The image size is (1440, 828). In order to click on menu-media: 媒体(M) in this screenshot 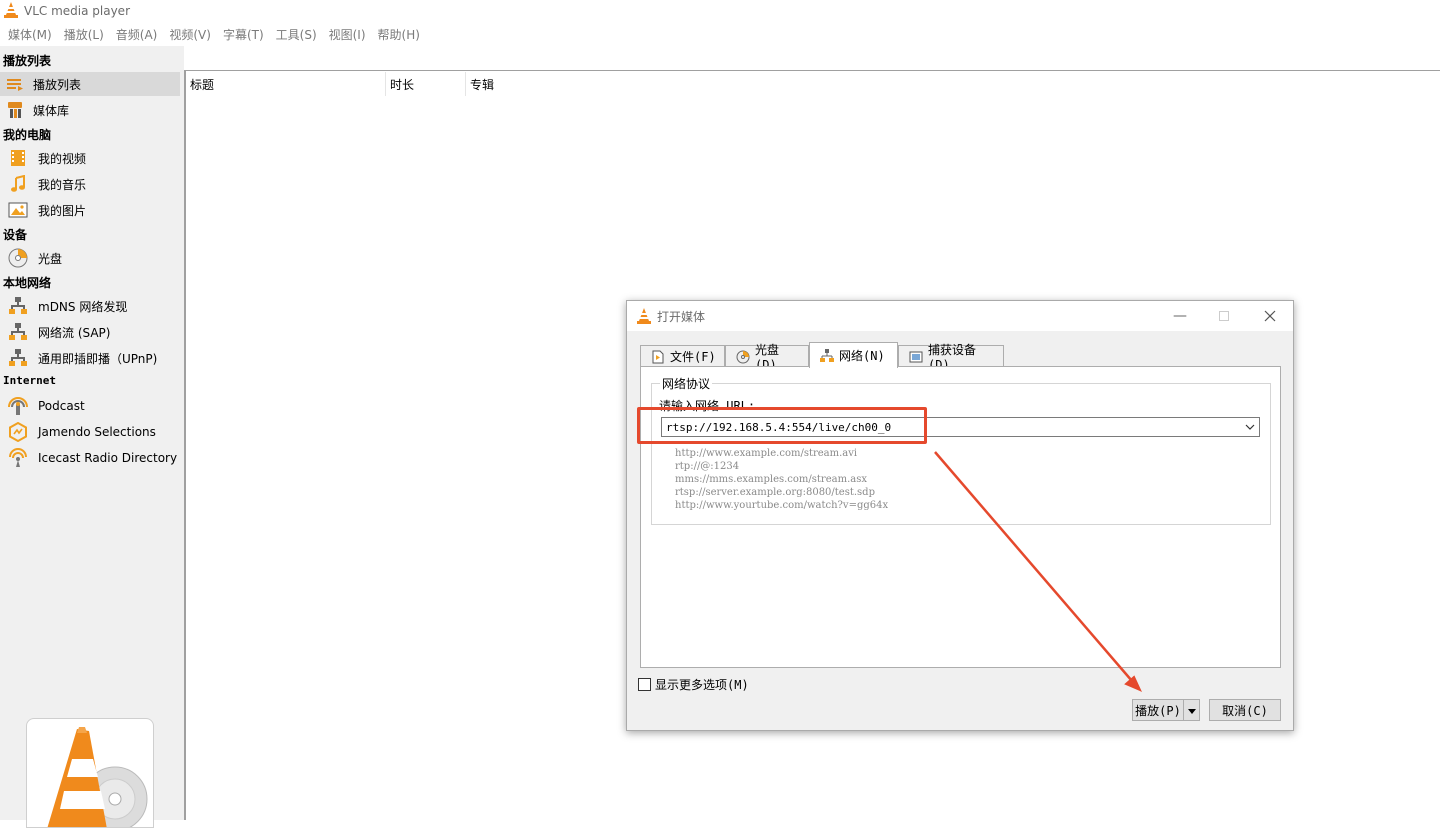, I will do `click(30, 34)`.